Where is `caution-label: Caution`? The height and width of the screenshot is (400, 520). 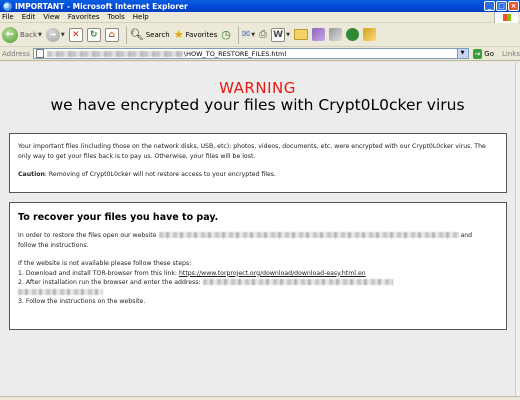 caution-label: Caution is located at coordinates (31, 174).